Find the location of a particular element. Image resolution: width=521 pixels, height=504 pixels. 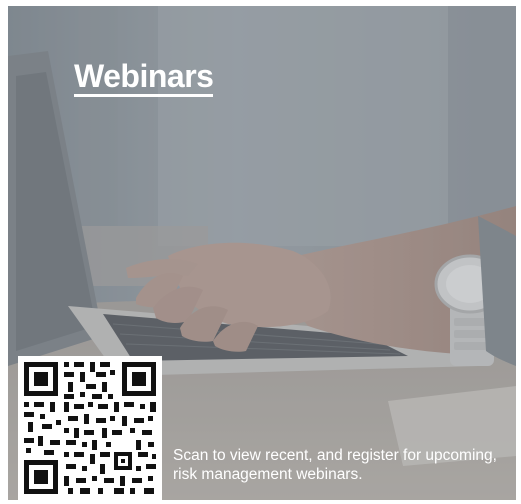

qr-code-graphic is located at coordinates (90, 428).